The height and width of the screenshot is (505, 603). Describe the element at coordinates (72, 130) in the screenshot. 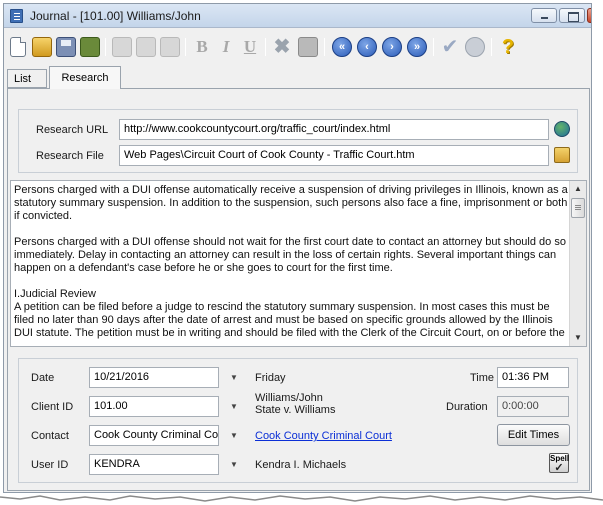

I see `research-url-label: Research URL` at that location.